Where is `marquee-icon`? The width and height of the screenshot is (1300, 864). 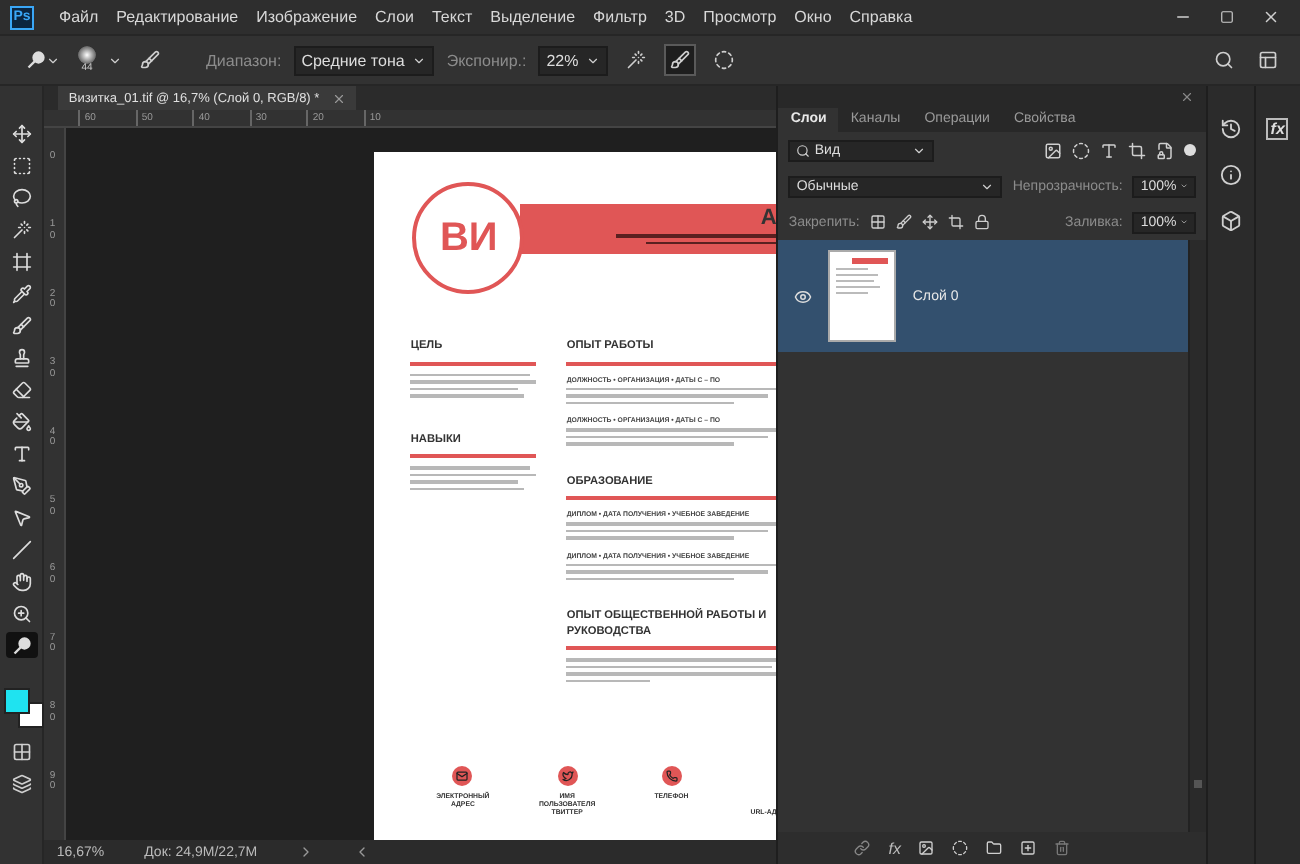 marquee-icon is located at coordinates (21, 165).